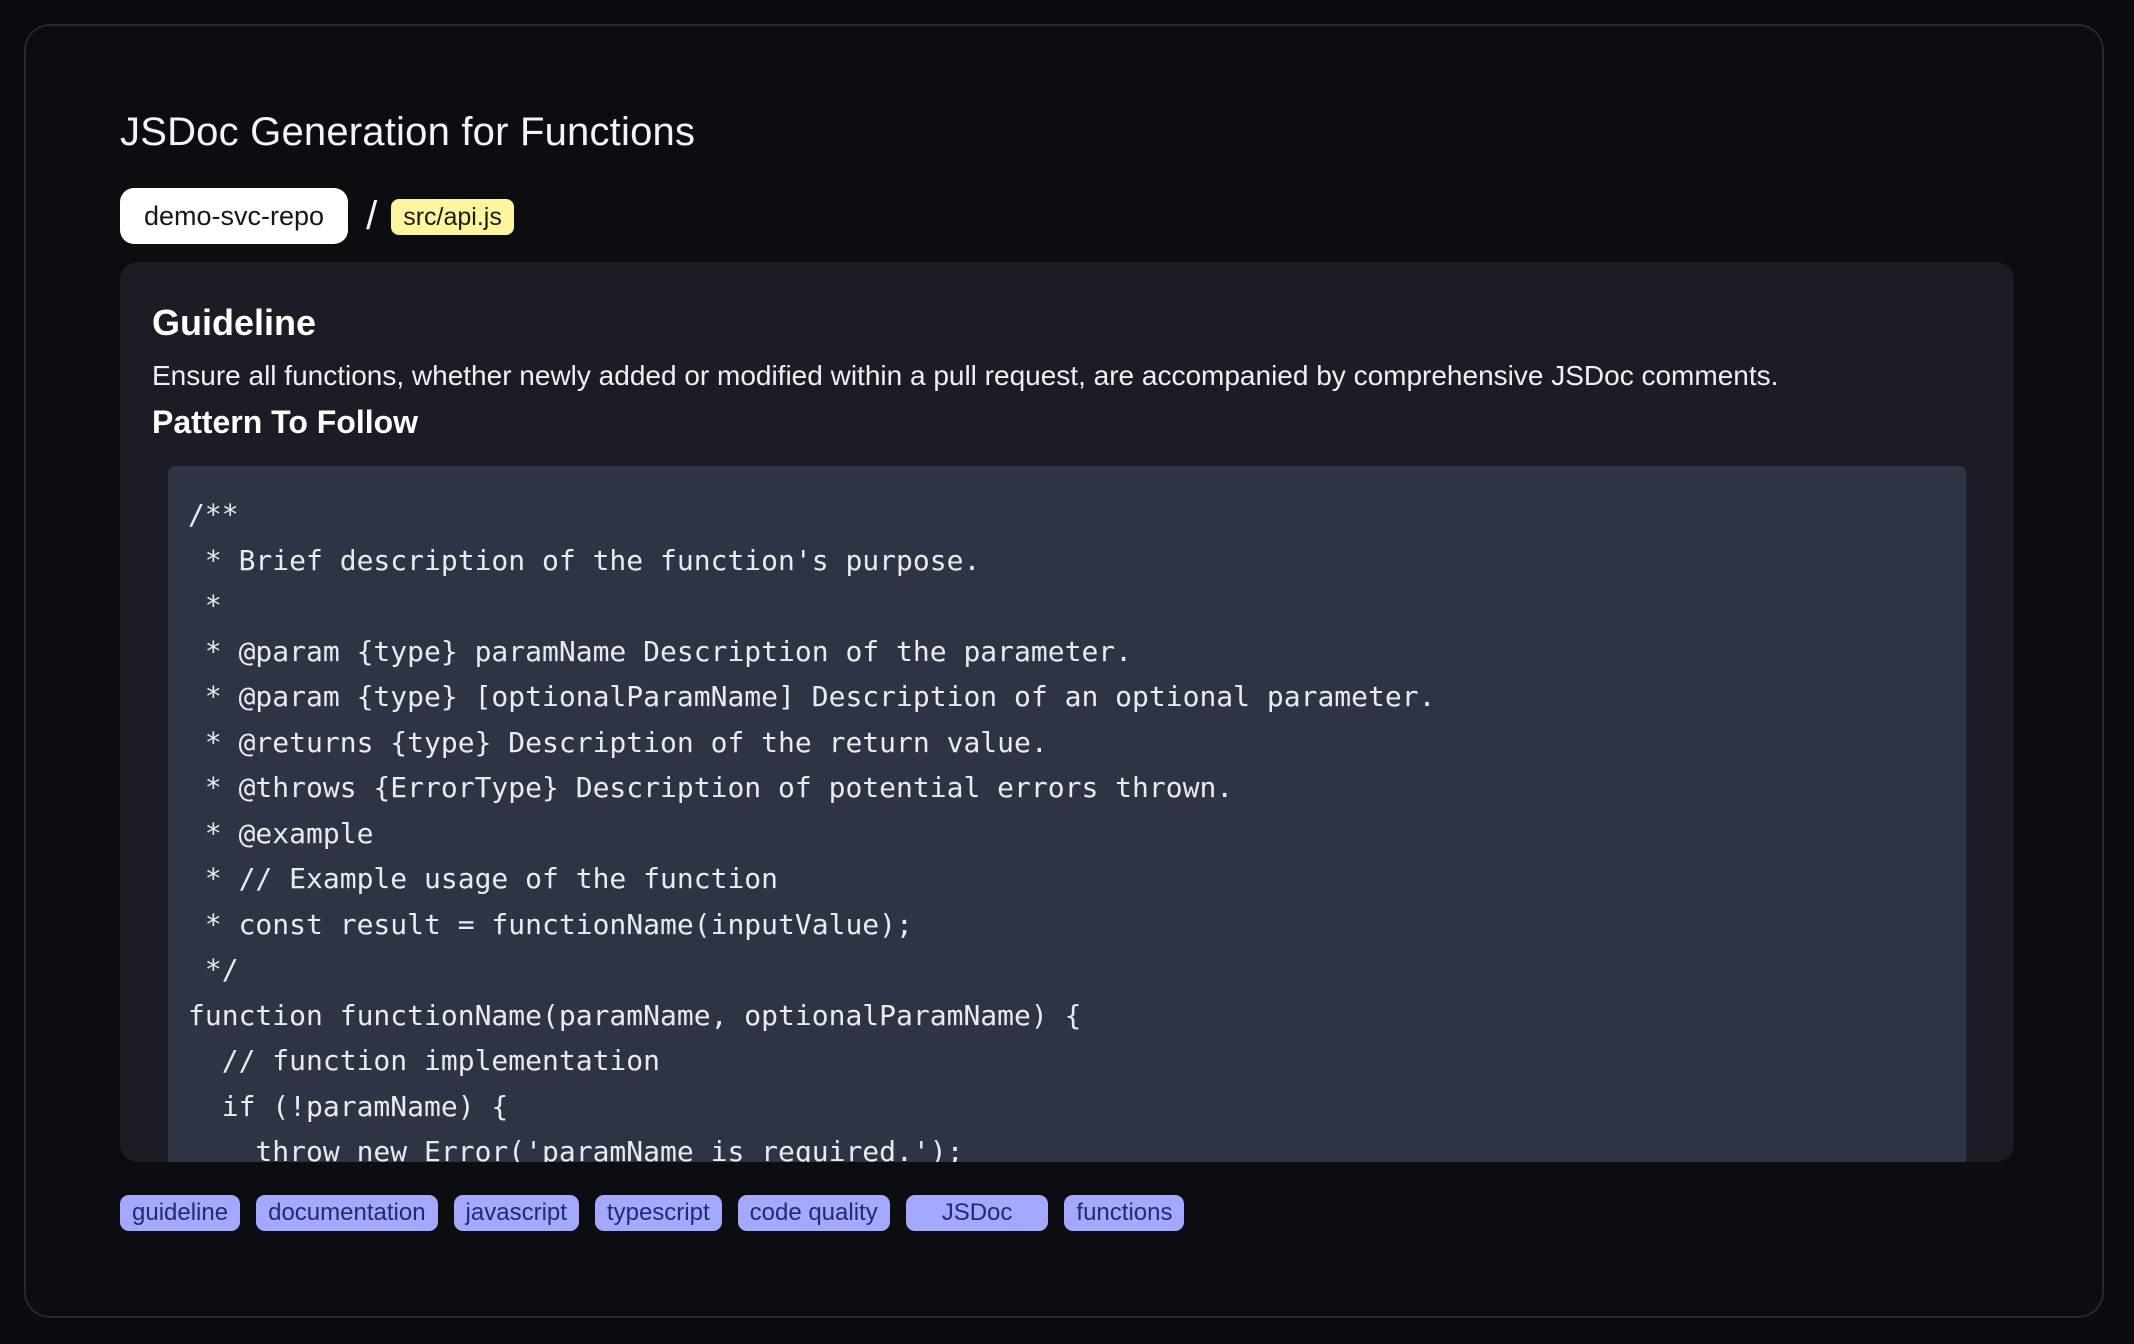  I want to click on page-title: JSDoc Generation for Functions, so click(408, 132).